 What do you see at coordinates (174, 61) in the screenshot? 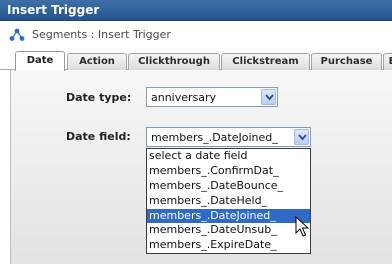
I see `tab-clickthrough: Clickthrough` at bounding box center [174, 61].